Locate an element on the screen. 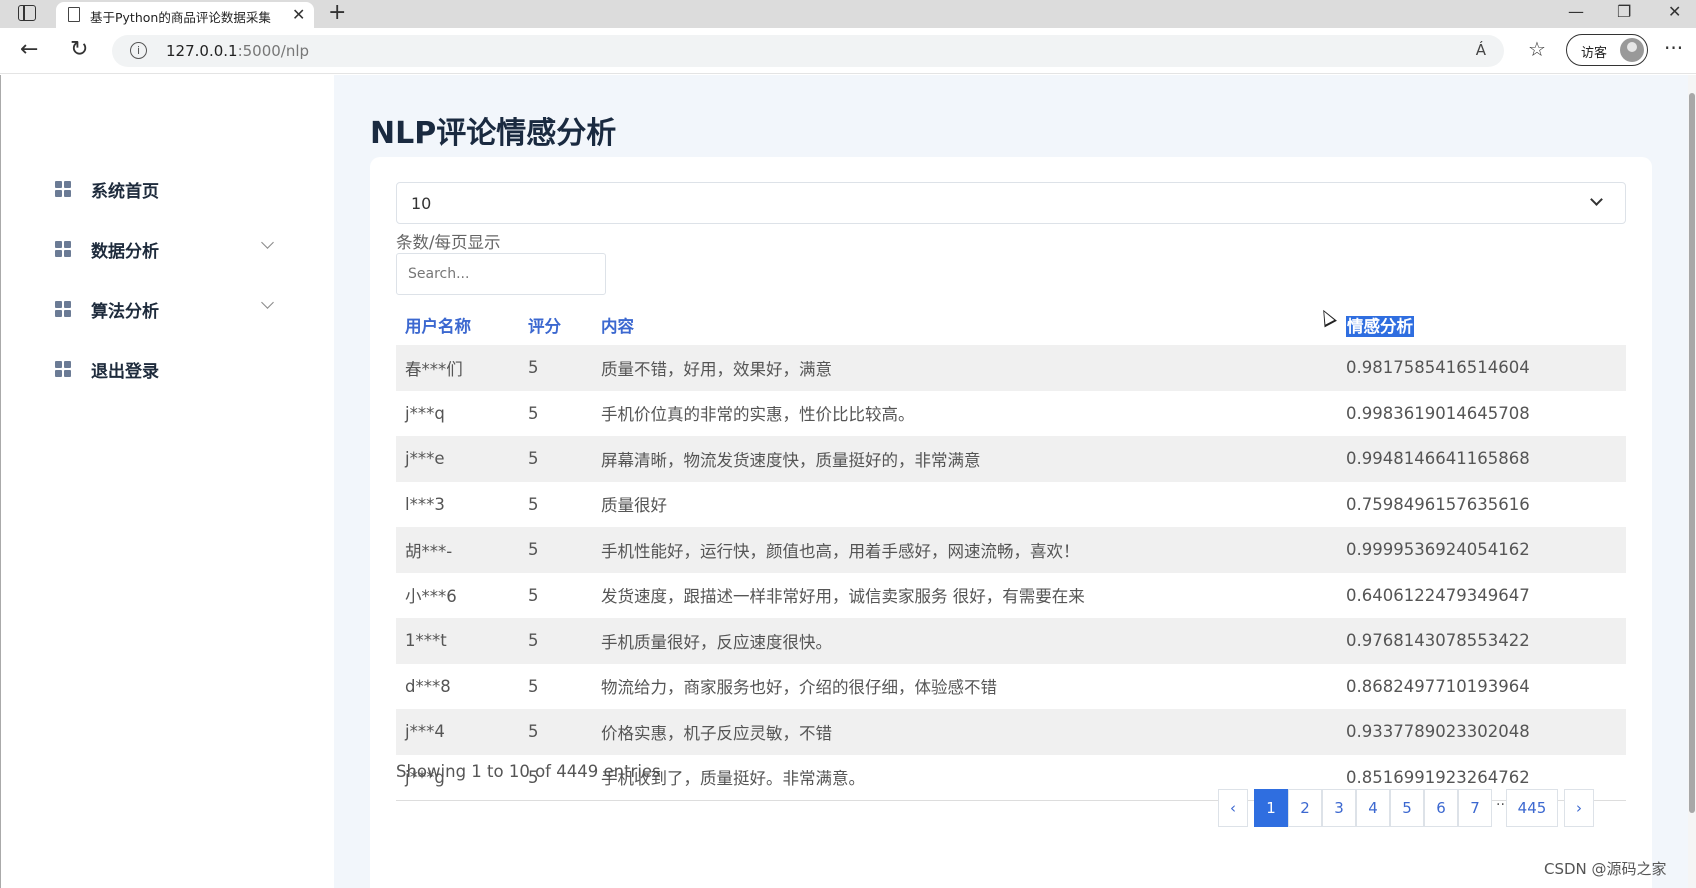  sidebar-item-label: 数据分析 is located at coordinates (125, 252).